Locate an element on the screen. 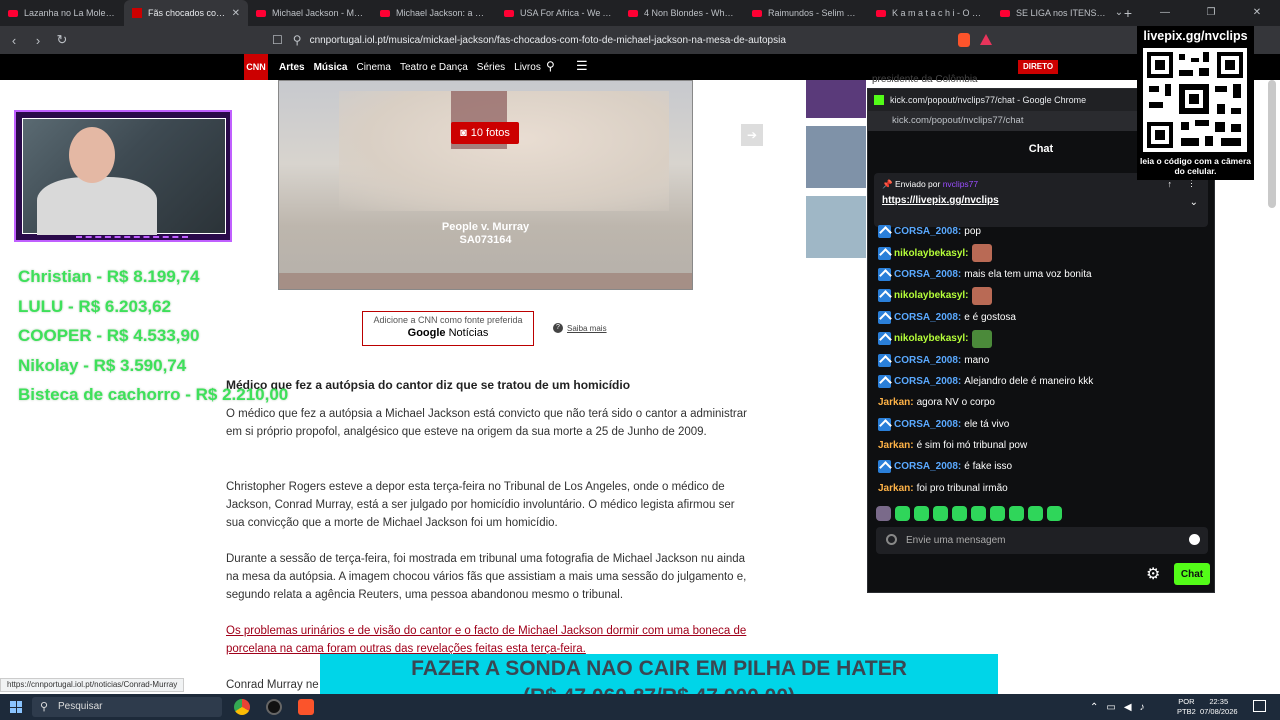  browser-tab-active: Fãs chocados com fo ✕ is located at coordinates (186, 13).